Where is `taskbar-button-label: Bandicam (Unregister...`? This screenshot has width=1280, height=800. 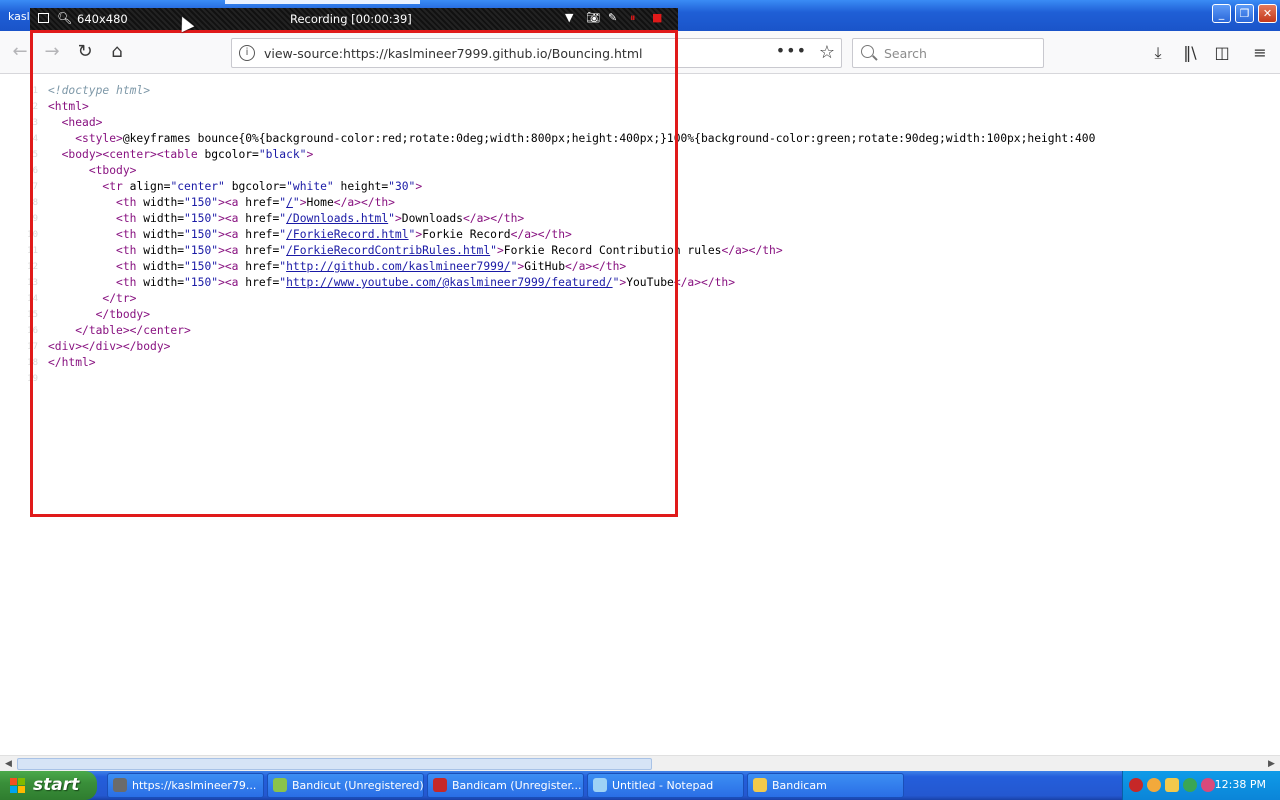
taskbar-button-label: Bandicam (Unregister... is located at coordinates (517, 785).